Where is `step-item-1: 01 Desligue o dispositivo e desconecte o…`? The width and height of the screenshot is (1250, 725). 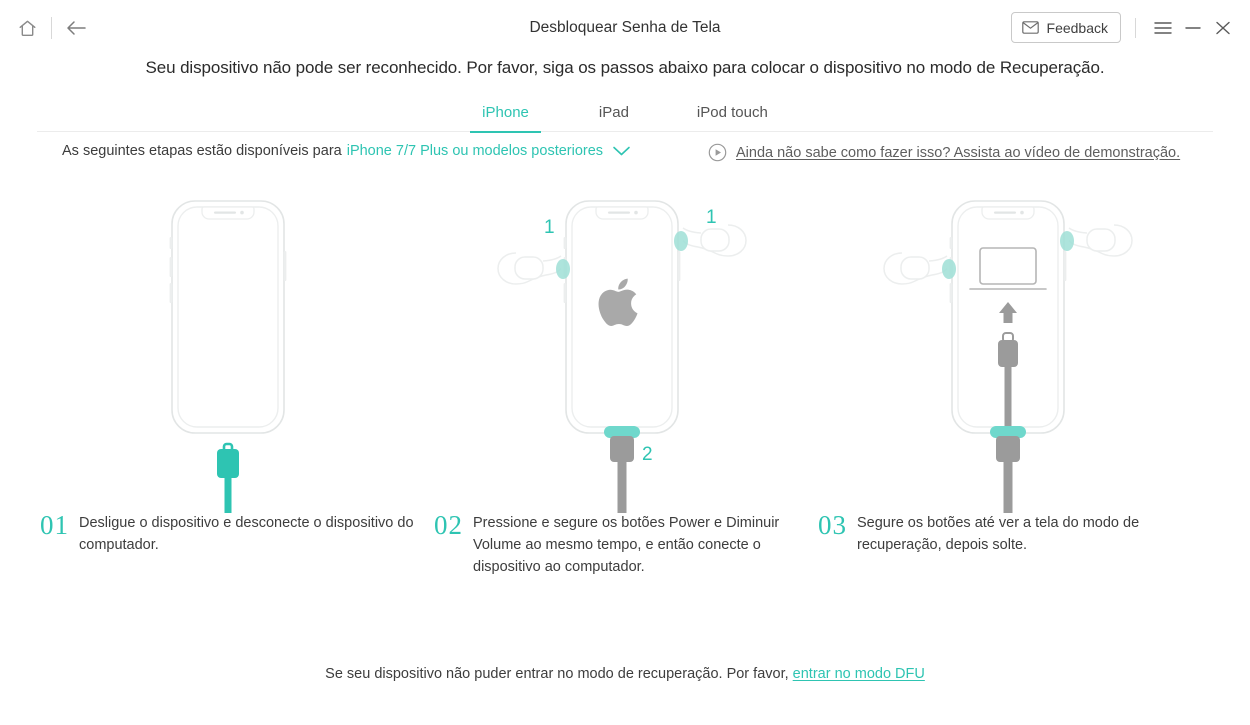 step-item-1: 01 Desligue o dispositivo e desconecte o… is located at coordinates (240, 532).